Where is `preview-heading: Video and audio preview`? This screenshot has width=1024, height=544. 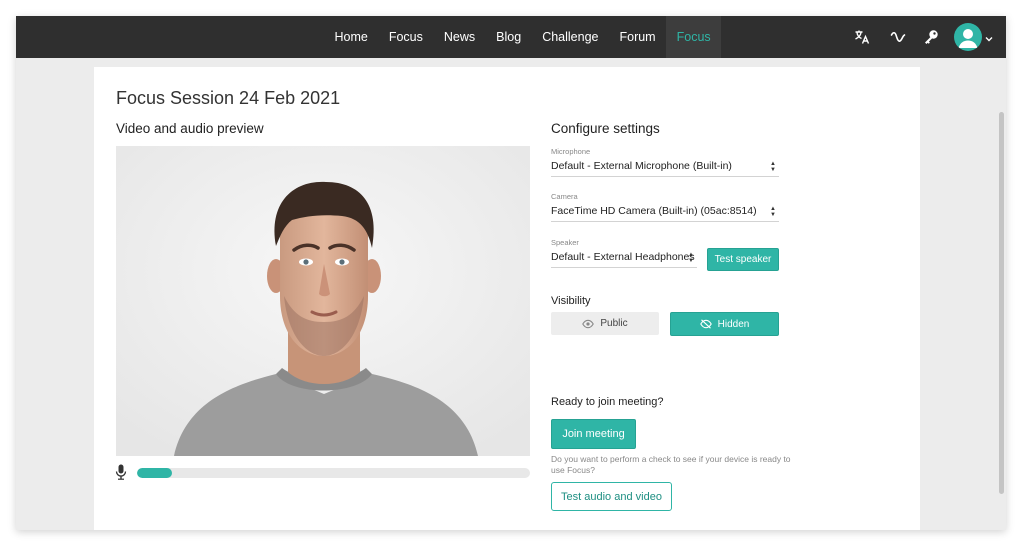 preview-heading: Video and audio preview is located at coordinates (190, 128).